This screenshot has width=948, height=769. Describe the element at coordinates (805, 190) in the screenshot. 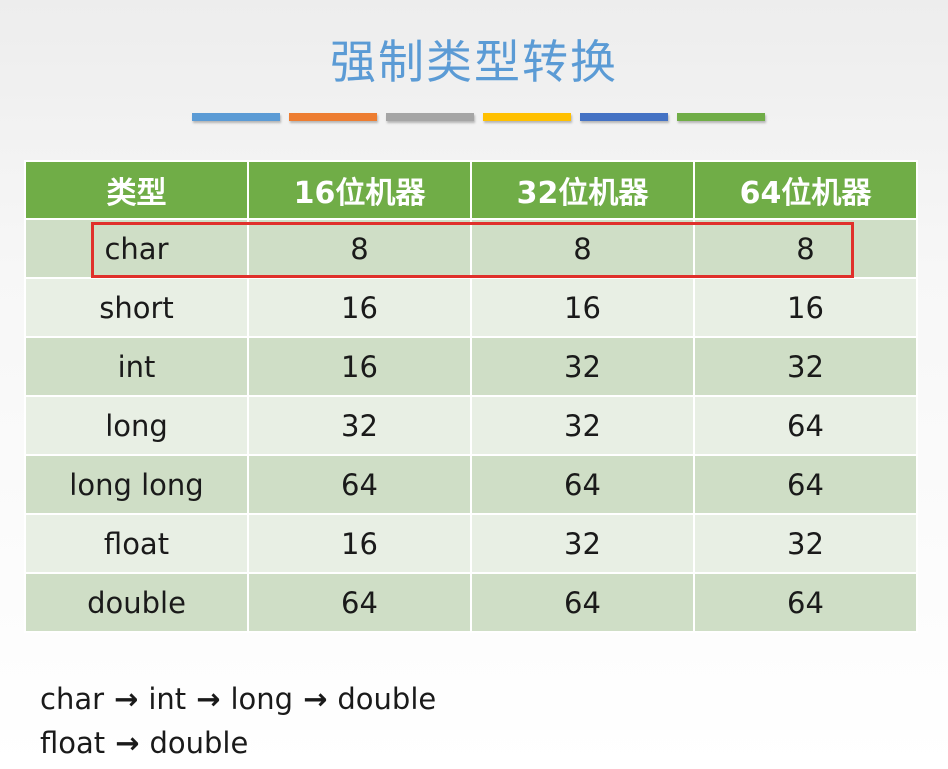

I see `header-64bit: 64位机器` at that location.